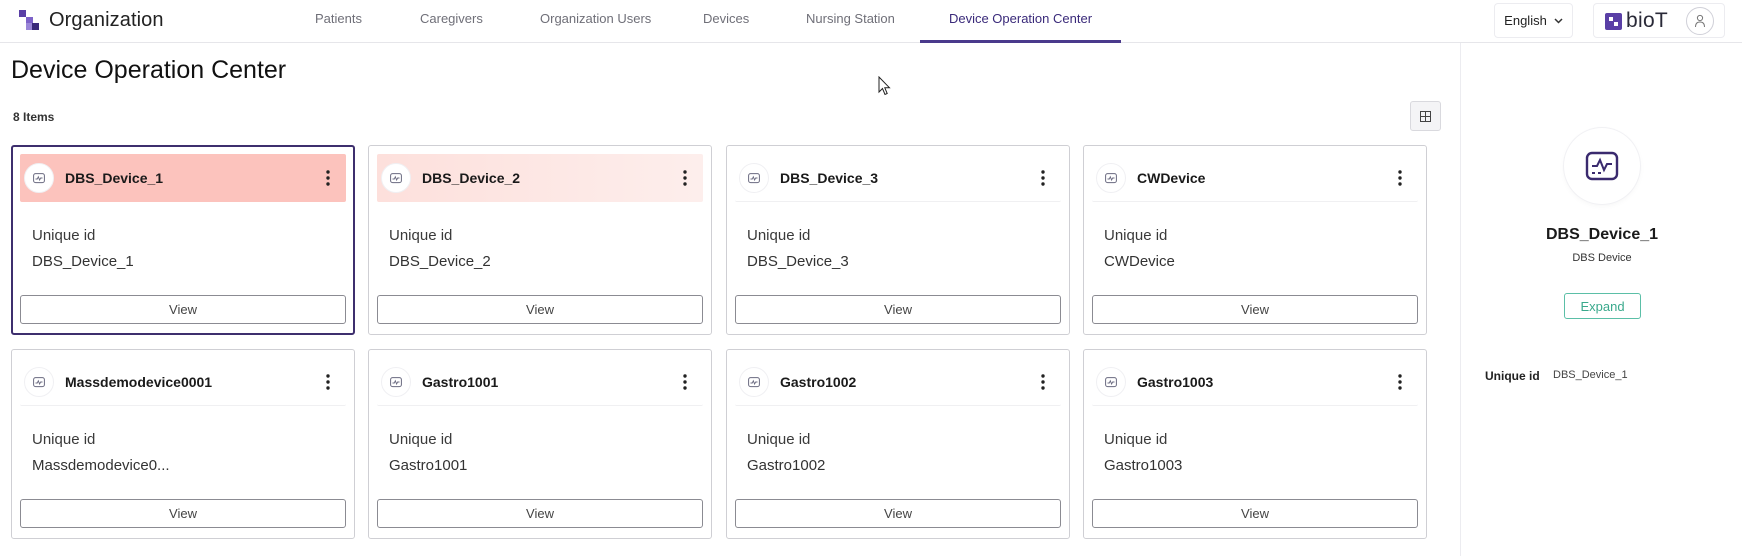  Describe the element at coordinates (1602, 258) in the screenshot. I see `detail-device-type: DBS Device` at that location.